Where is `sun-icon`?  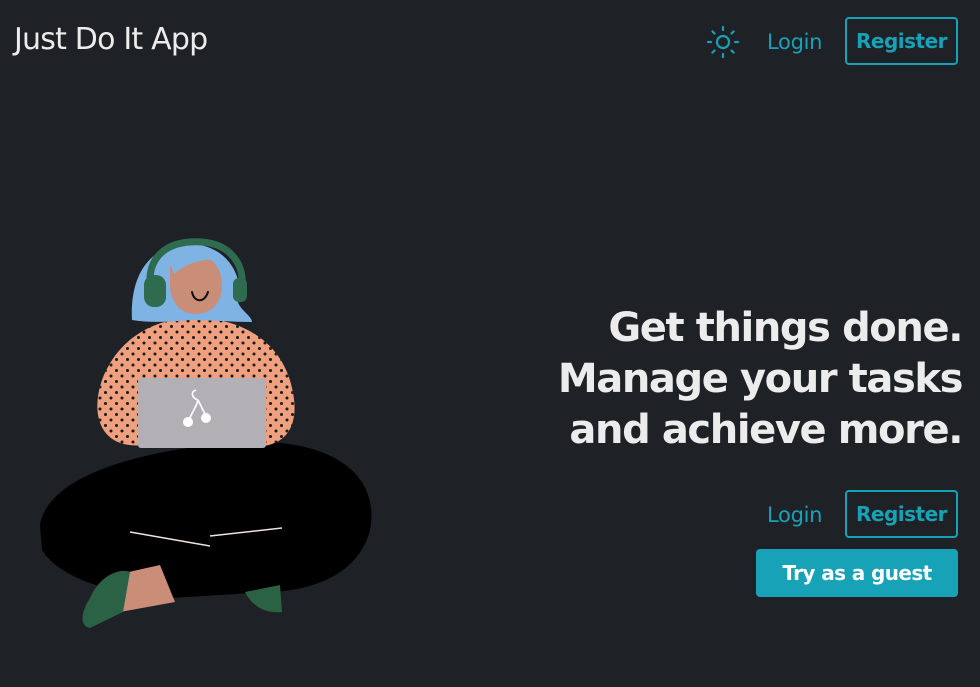 sun-icon is located at coordinates (723, 42).